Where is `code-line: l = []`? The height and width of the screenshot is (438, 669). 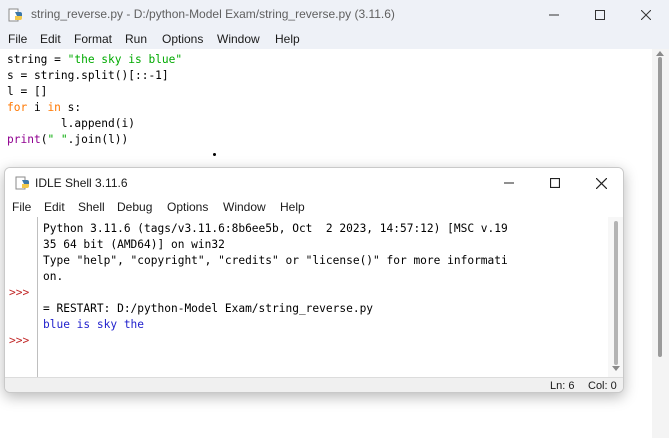
code-line: l = [] is located at coordinates (27, 92).